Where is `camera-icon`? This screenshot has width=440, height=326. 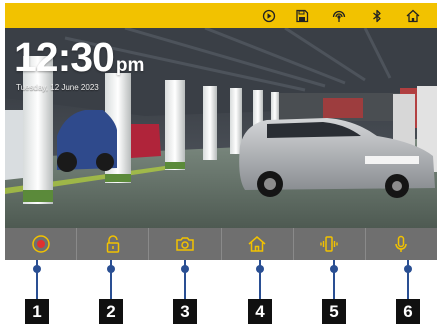
camera-icon is located at coordinates (185, 244).